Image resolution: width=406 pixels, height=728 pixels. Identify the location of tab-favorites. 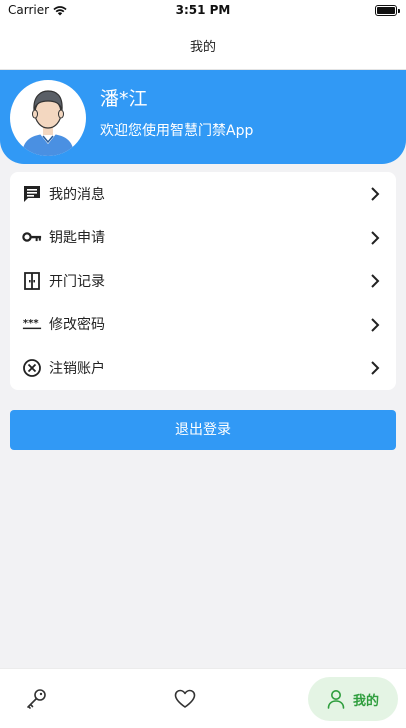
(185, 699).